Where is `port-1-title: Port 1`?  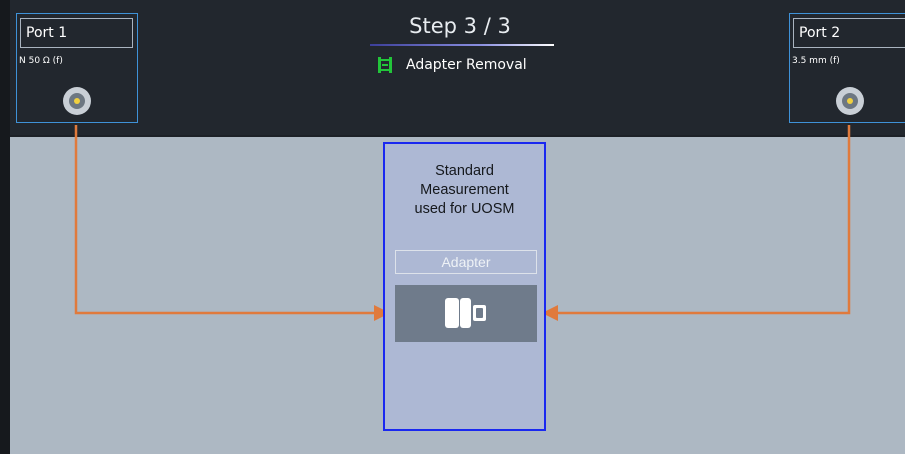 port-1-title: Port 1 is located at coordinates (76, 33).